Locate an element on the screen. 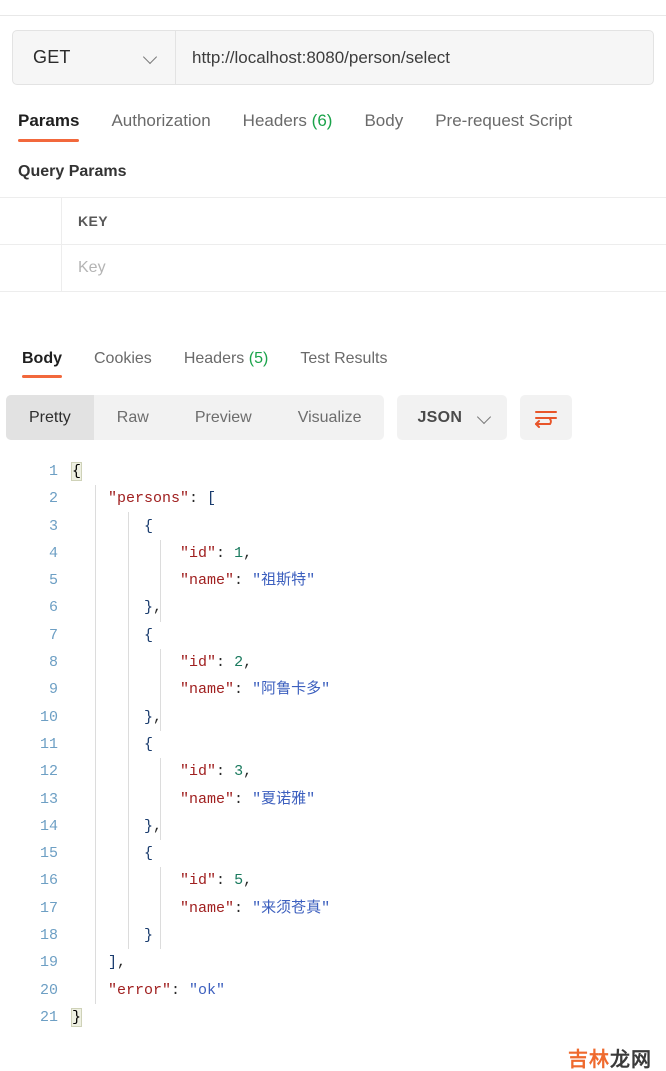 Image resolution: width=666 pixels, height=1071 pixels. request-tab-authorization: Authorization is located at coordinates (160, 126).